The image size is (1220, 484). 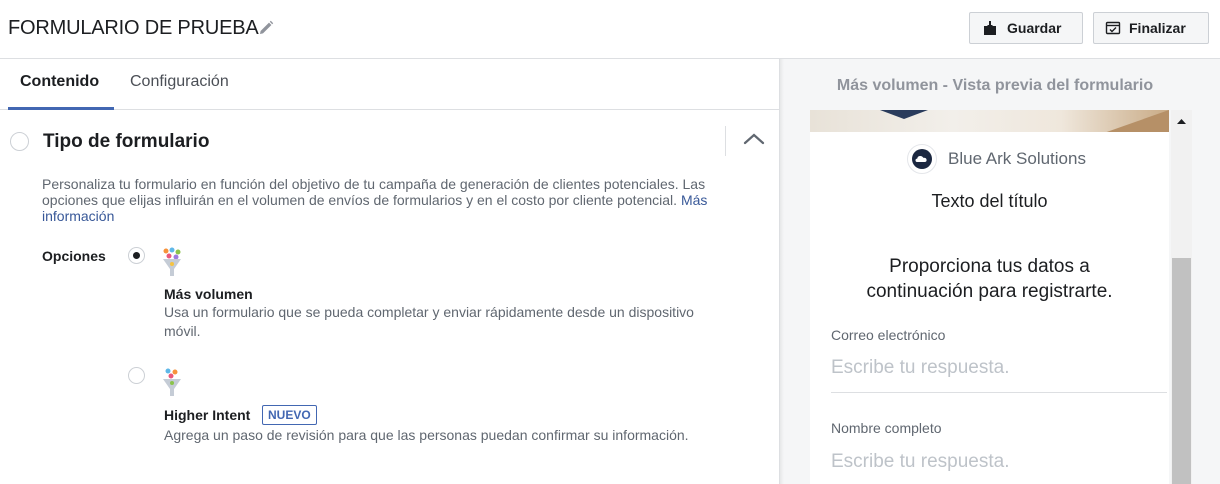 I want to click on form-heading: Texto del título, so click(x=989, y=201).